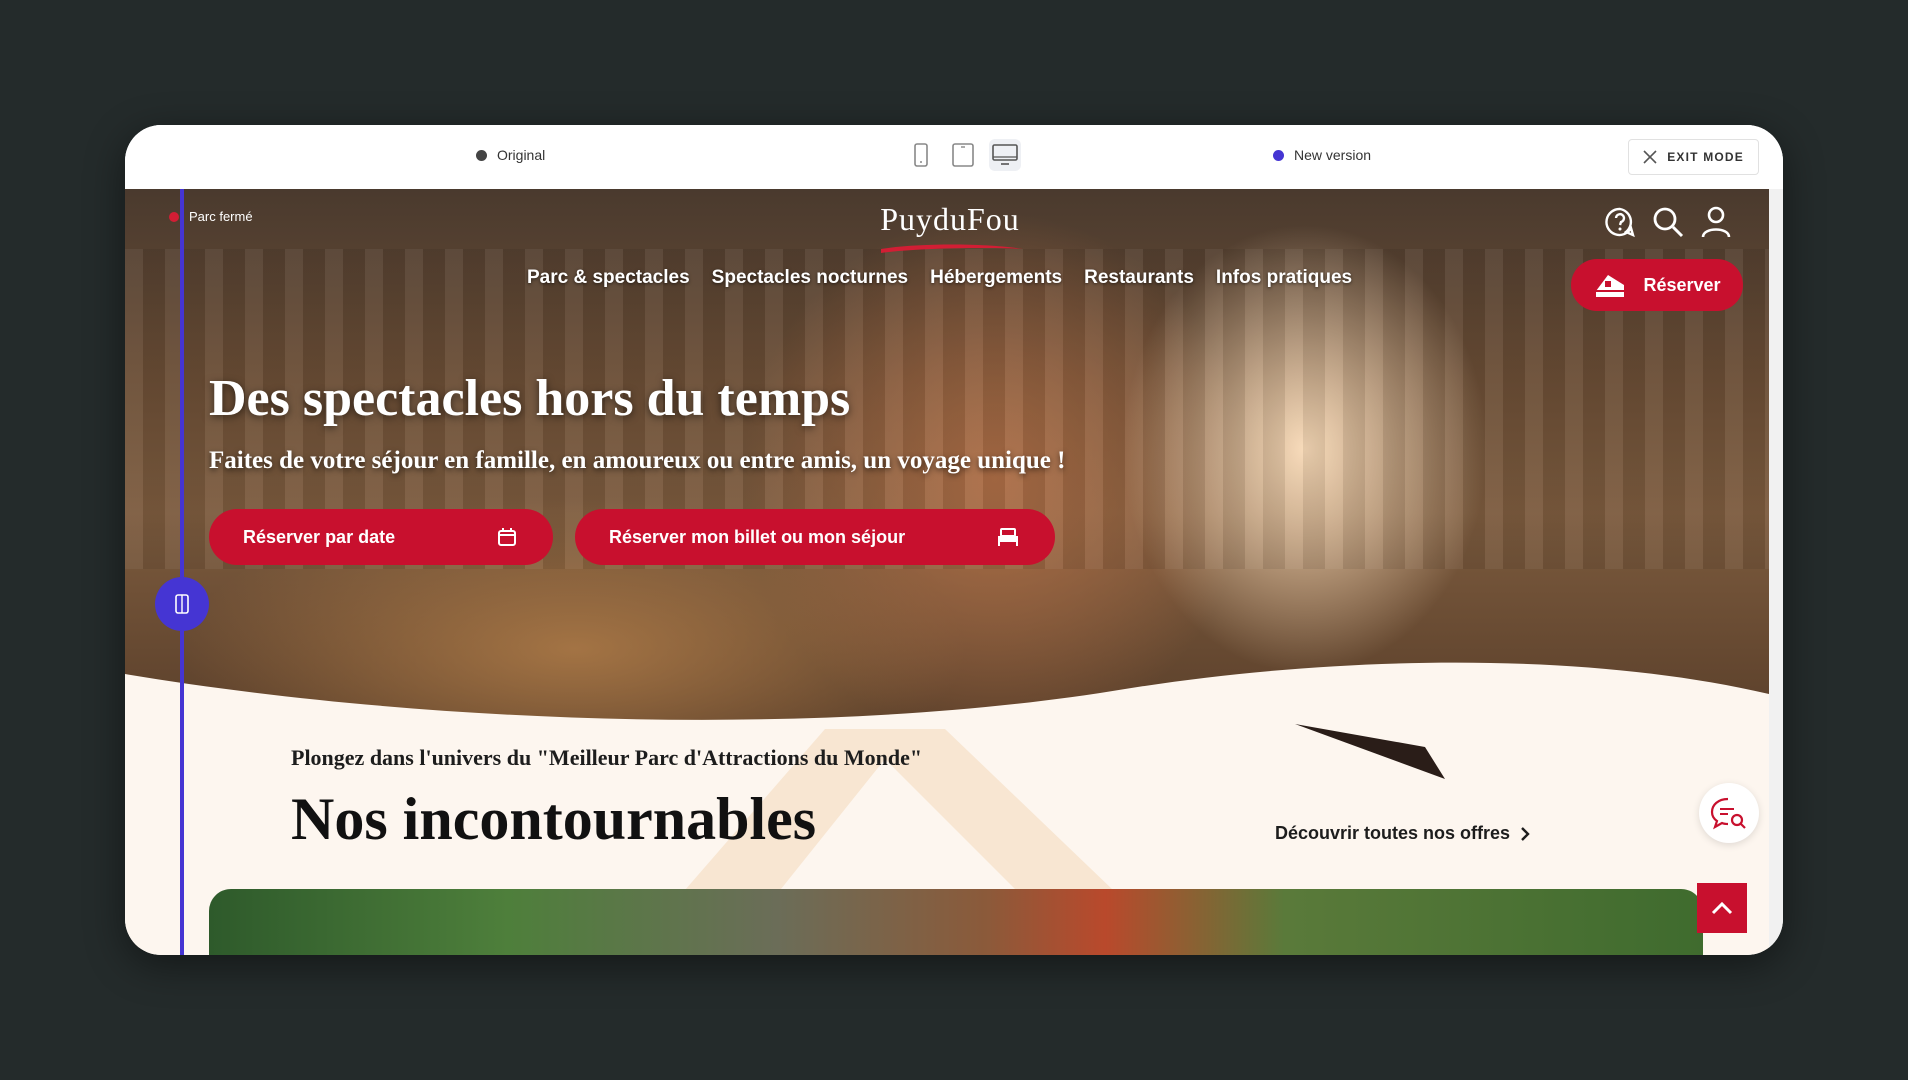 This screenshot has height=1080, width=1908. I want to click on drag-handle-icon, so click(182, 604).